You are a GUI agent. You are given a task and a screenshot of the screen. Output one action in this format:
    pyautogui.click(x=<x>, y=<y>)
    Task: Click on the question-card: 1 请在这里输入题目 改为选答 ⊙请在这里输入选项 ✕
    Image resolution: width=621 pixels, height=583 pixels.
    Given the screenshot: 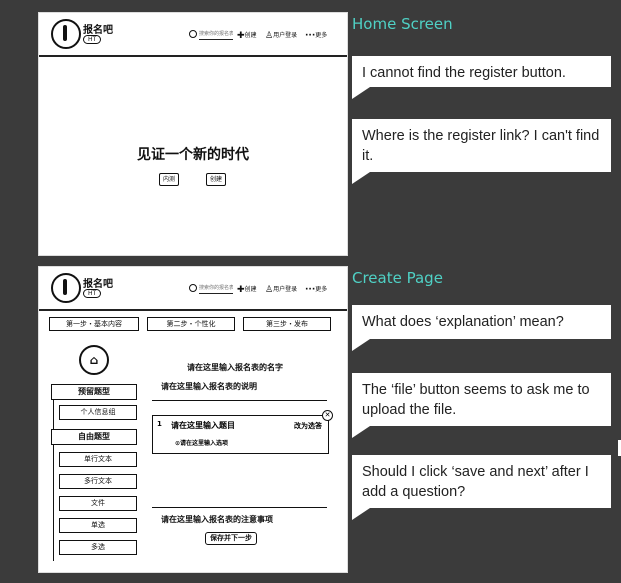 What is the action you would take?
    pyautogui.click(x=242, y=432)
    